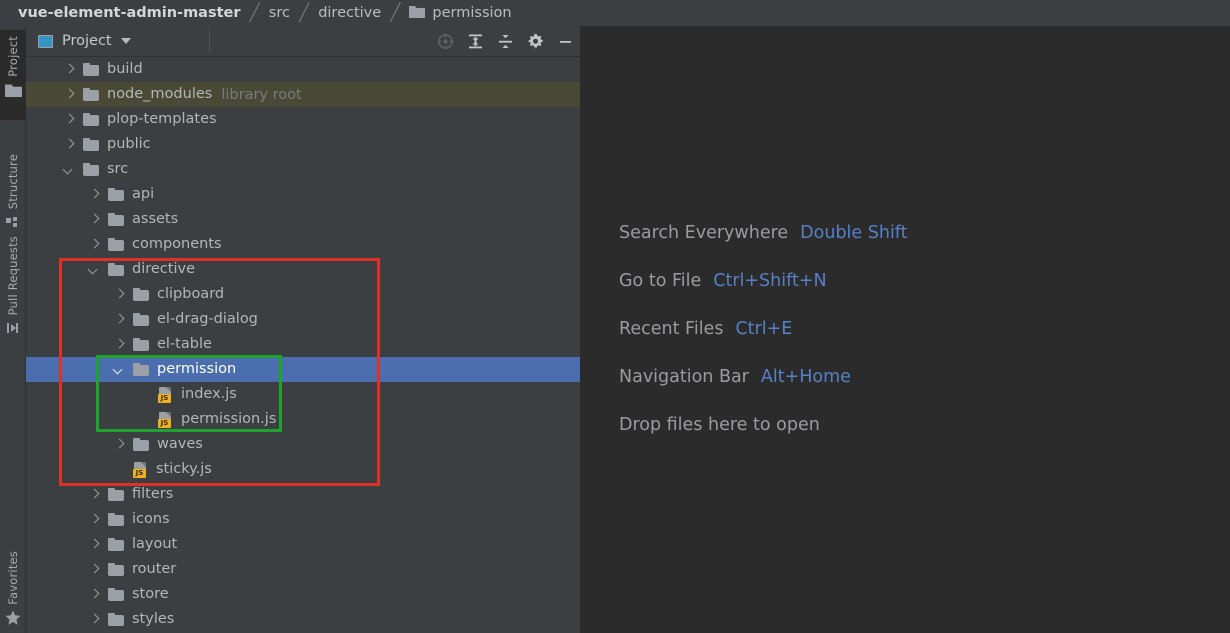 The height and width of the screenshot is (633, 1230). I want to click on tree-row-label: clipboard, so click(191, 294).